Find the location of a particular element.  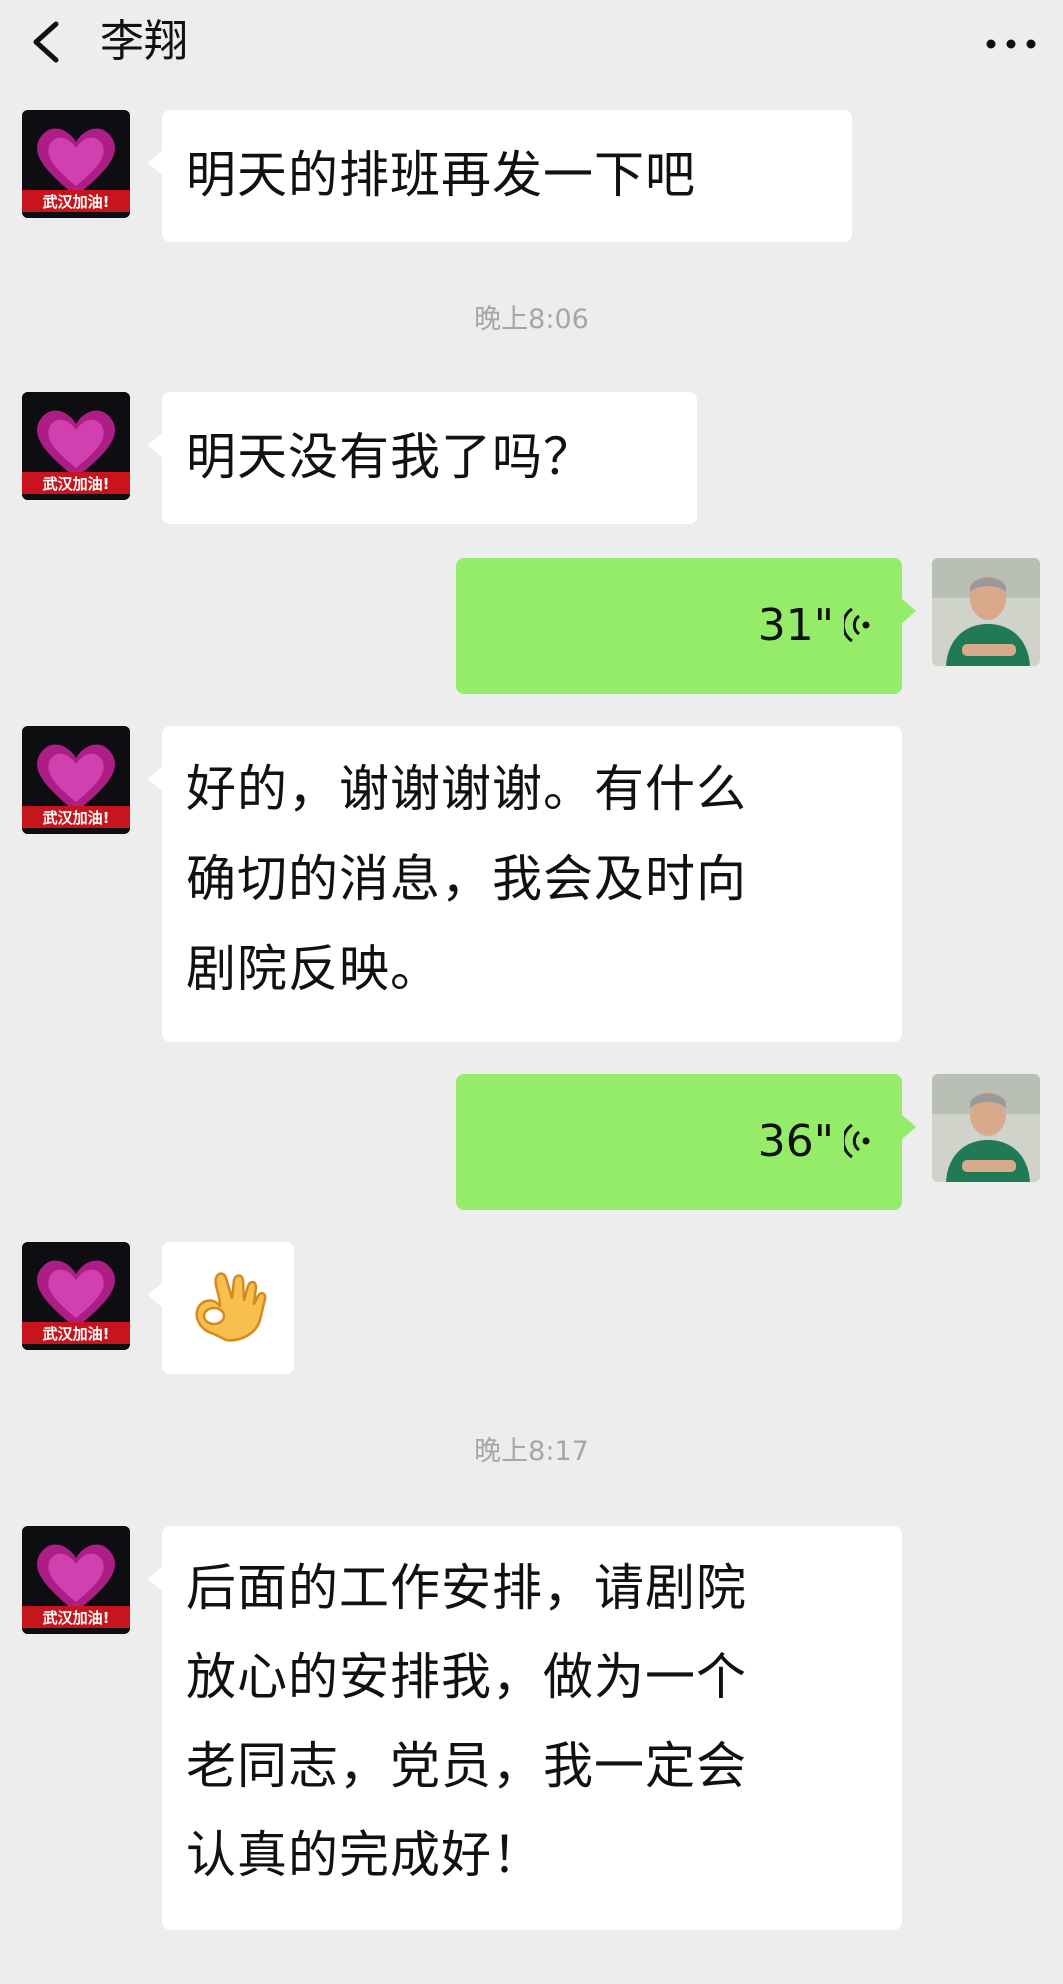

back-button is located at coordinates (47, 42).